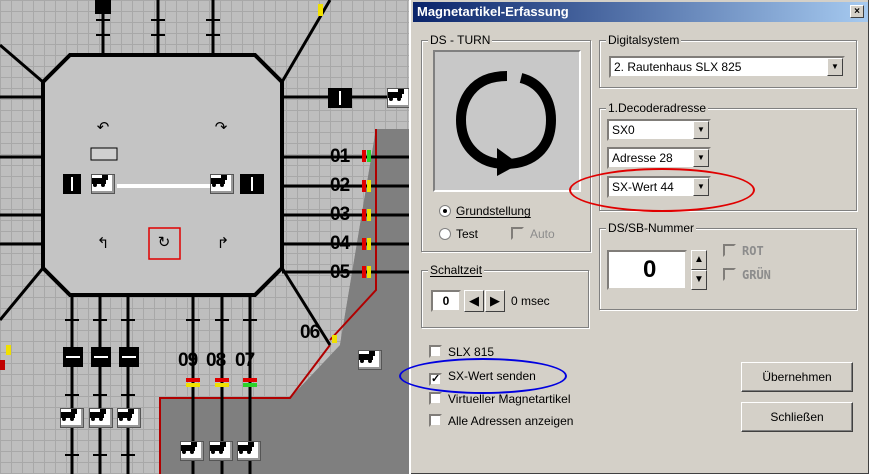 Image resolution: width=869 pixels, height=474 pixels. I want to click on track-number: 04, so click(340, 243).